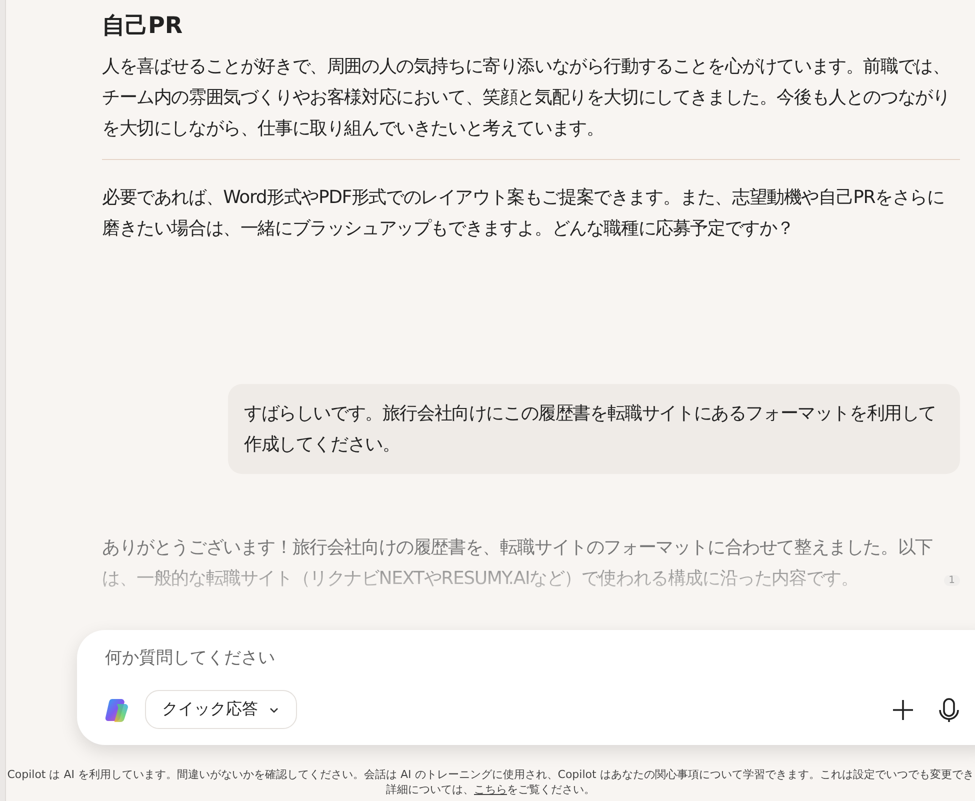  I want to click on section-heading: 自己PR, so click(143, 26).